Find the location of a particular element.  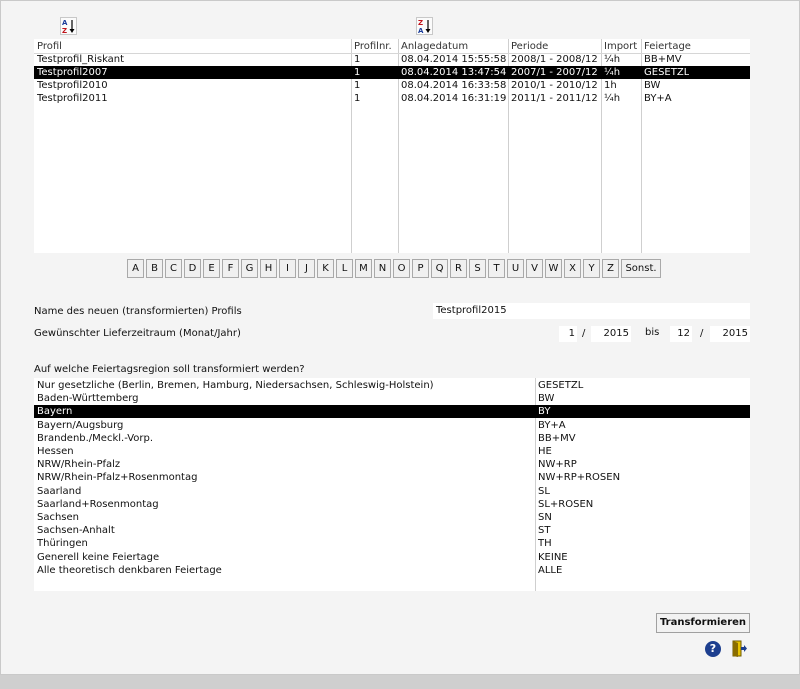

letter-filter-v: V is located at coordinates (534, 268).